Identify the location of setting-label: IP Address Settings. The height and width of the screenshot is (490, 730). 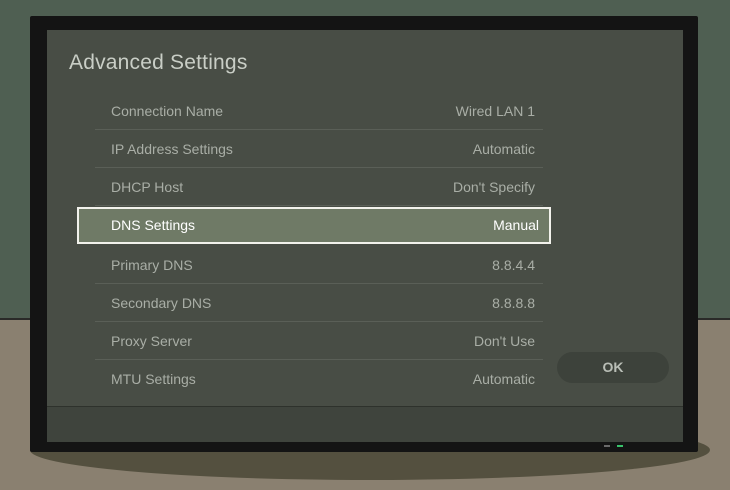
(172, 149).